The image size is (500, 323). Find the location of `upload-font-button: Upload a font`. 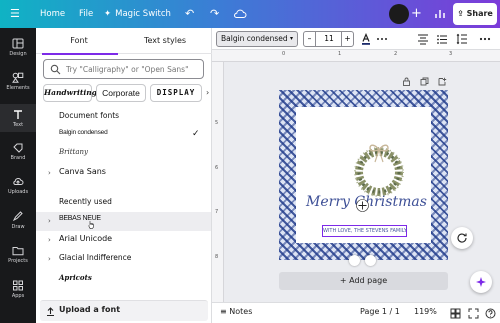

upload-font-button: Upload a font is located at coordinates (124, 310).